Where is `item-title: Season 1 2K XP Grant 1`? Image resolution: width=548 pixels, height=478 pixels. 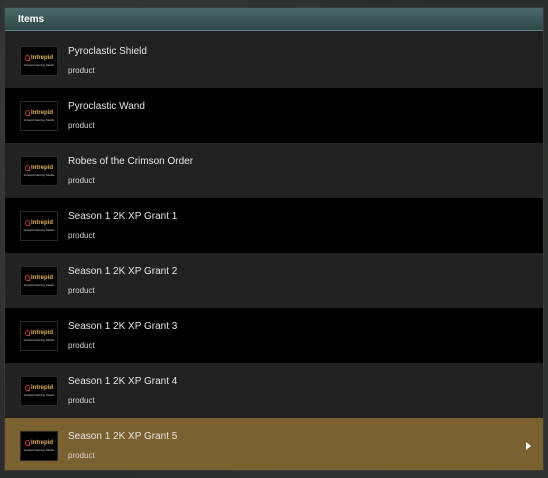 item-title: Season 1 2K XP Grant 1 is located at coordinates (123, 216).